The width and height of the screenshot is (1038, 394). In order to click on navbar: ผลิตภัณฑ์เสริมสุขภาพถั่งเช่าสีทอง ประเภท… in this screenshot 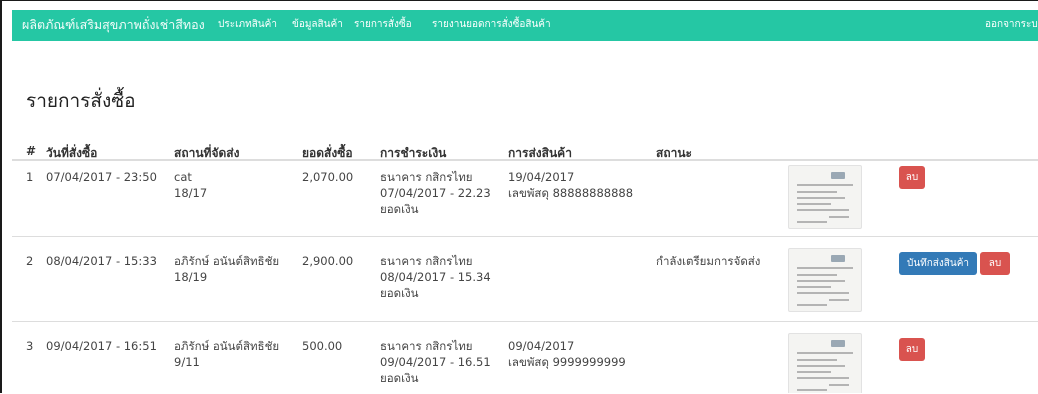, I will do `click(525, 25)`.